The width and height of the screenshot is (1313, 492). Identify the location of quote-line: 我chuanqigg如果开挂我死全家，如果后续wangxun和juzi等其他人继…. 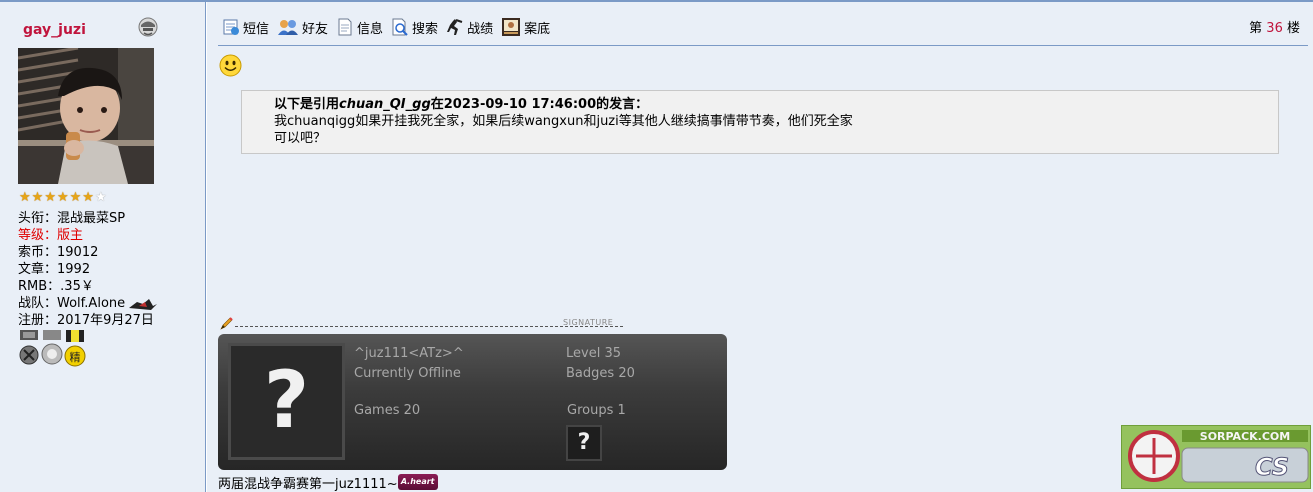
(563, 121).